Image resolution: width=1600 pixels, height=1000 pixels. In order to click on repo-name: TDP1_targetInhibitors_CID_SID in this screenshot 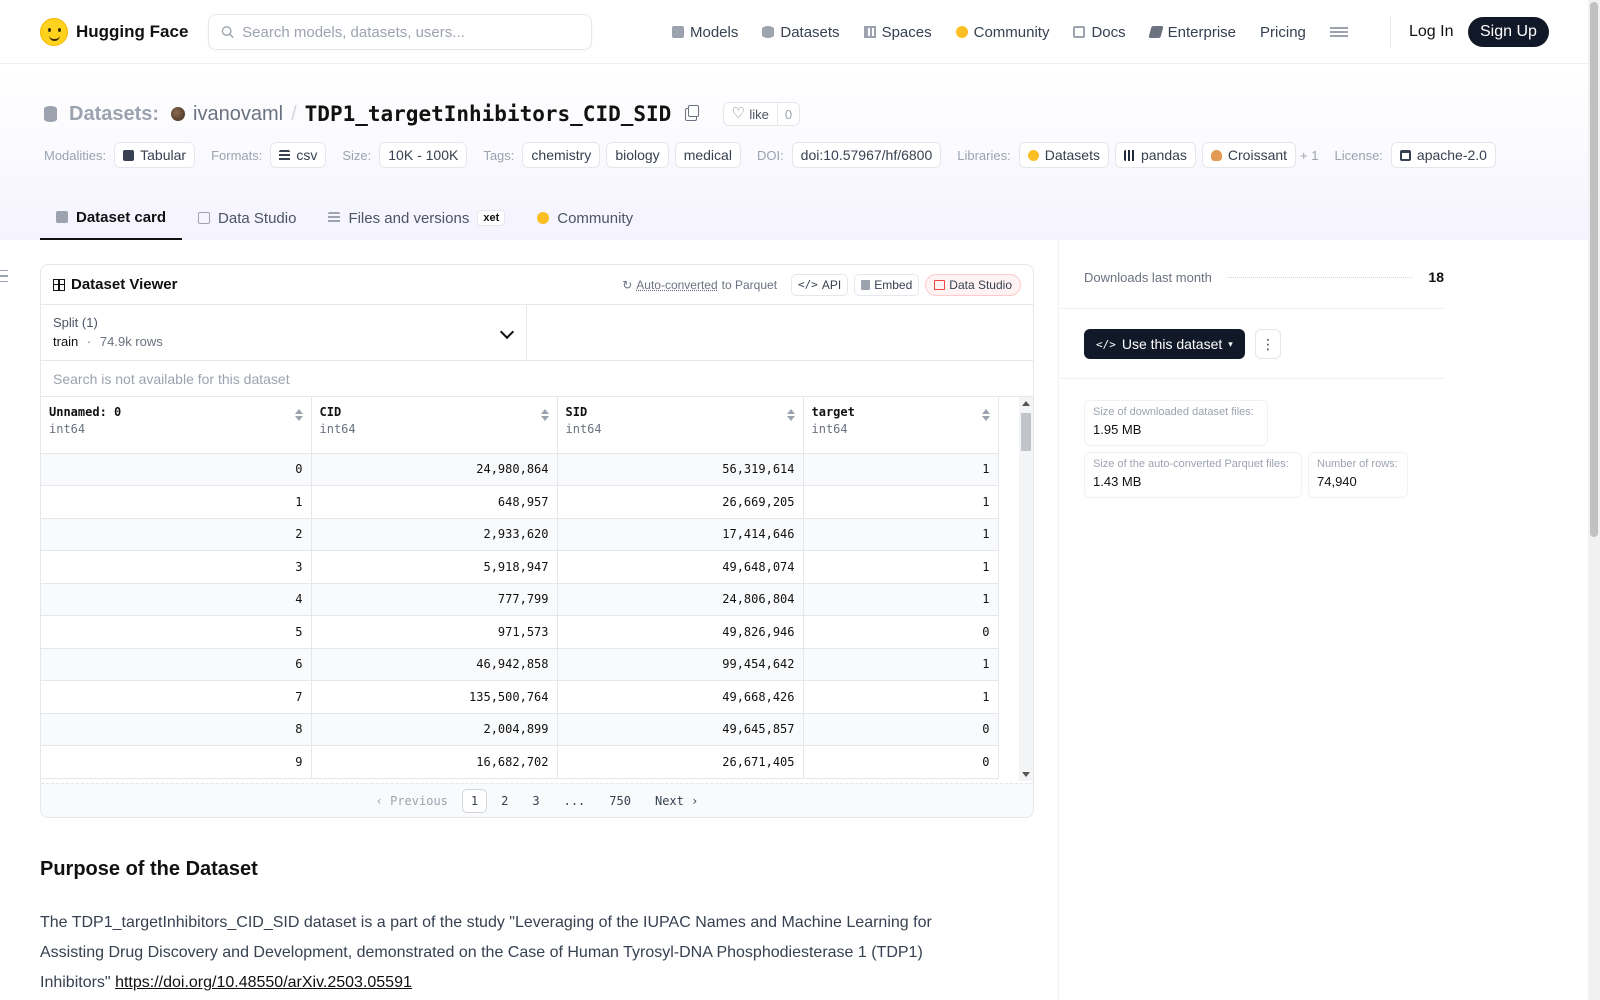, I will do `click(488, 114)`.